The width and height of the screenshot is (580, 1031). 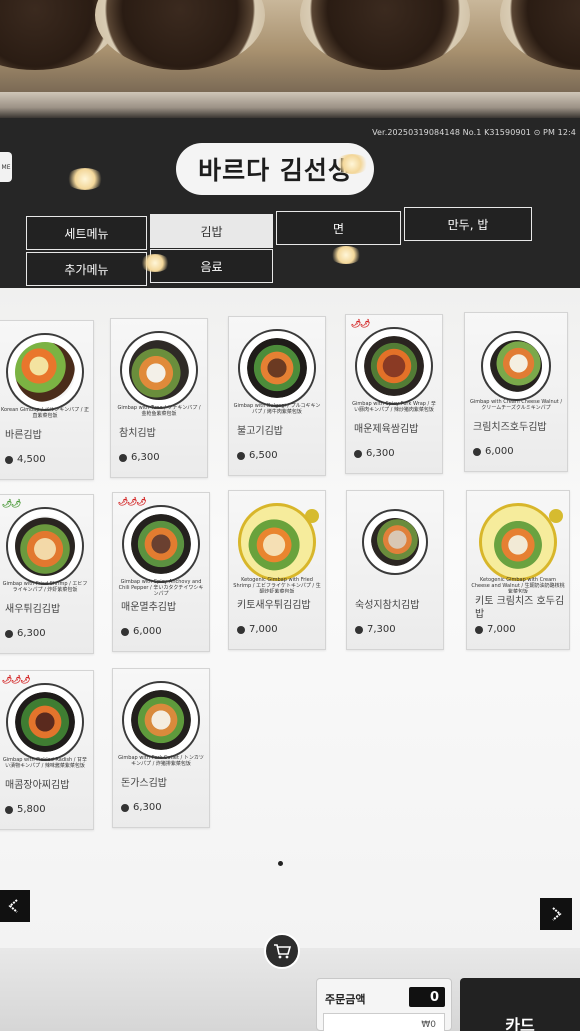 I want to click on menu-item-price: 5,800, so click(x=25, y=809).